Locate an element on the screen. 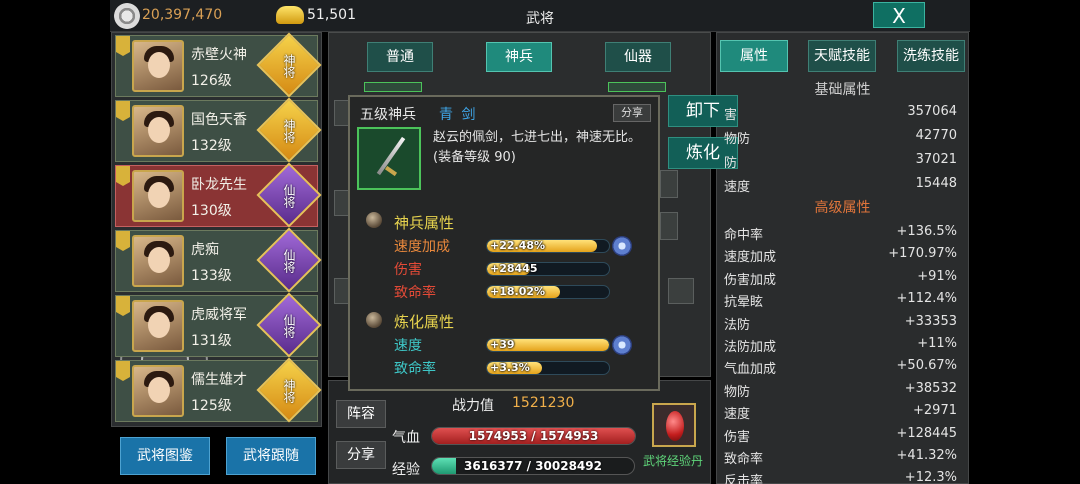 The image size is (1080, 484). exp-text: 3616377 / 30028492 is located at coordinates (533, 466).